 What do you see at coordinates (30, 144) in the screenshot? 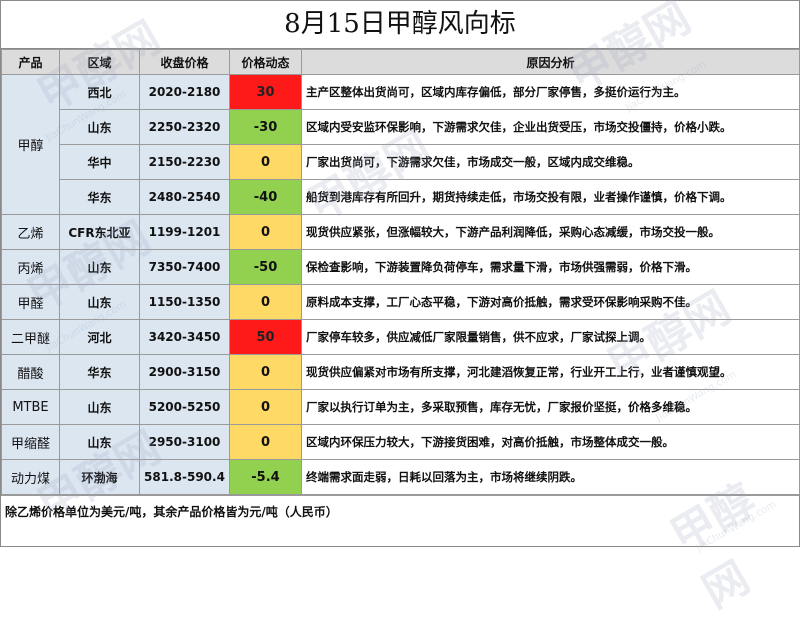
I see `product-cell: 甲醇` at bounding box center [30, 144].